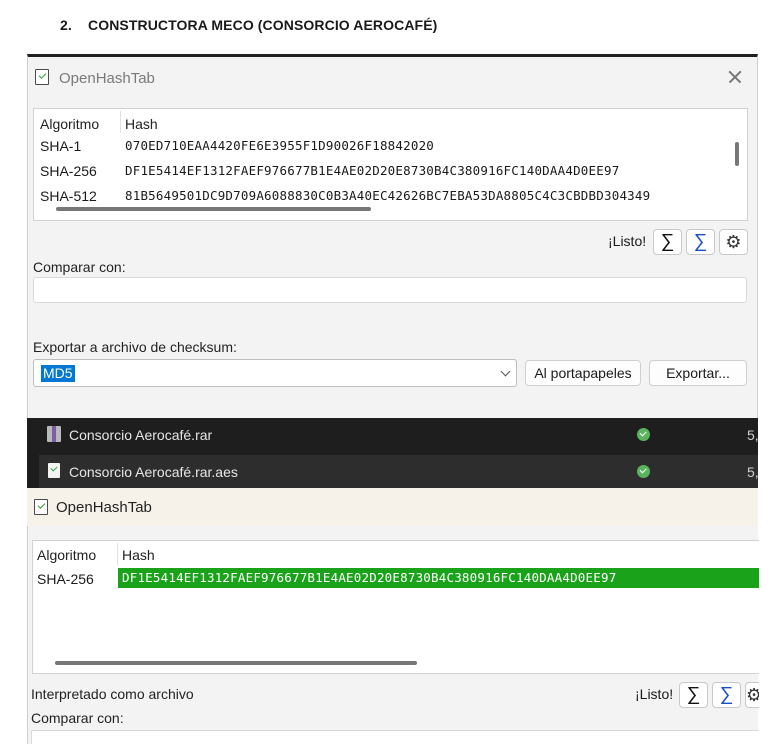 This screenshot has width=772, height=744. What do you see at coordinates (398, 471) in the screenshot?
I see `file-row-selected: Consorcio Aerocafé.rar.aes 5,` at bounding box center [398, 471].